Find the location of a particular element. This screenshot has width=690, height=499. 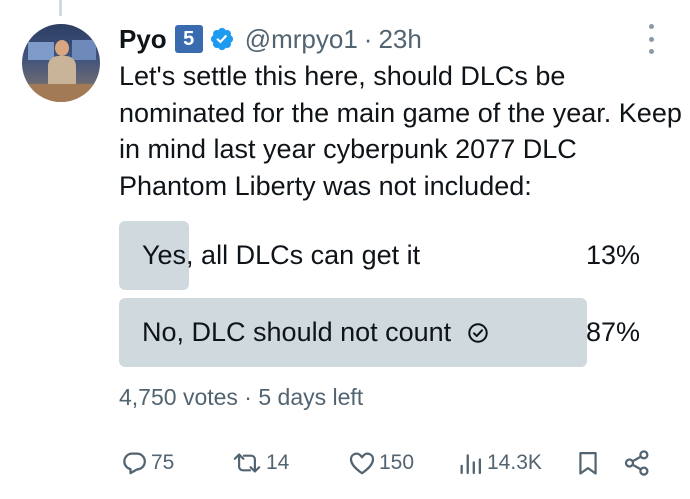

views-chart-icon is located at coordinates (471, 464).